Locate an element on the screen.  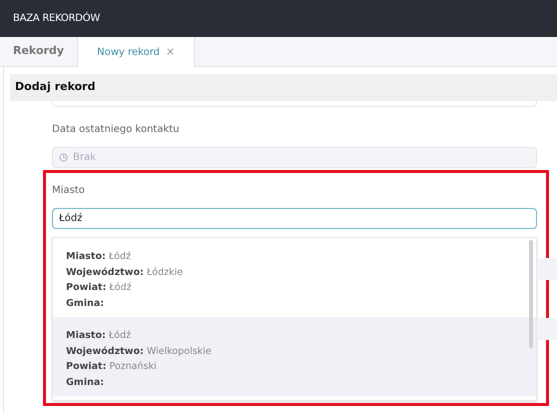
field-label: Miasto is located at coordinates (69, 191).